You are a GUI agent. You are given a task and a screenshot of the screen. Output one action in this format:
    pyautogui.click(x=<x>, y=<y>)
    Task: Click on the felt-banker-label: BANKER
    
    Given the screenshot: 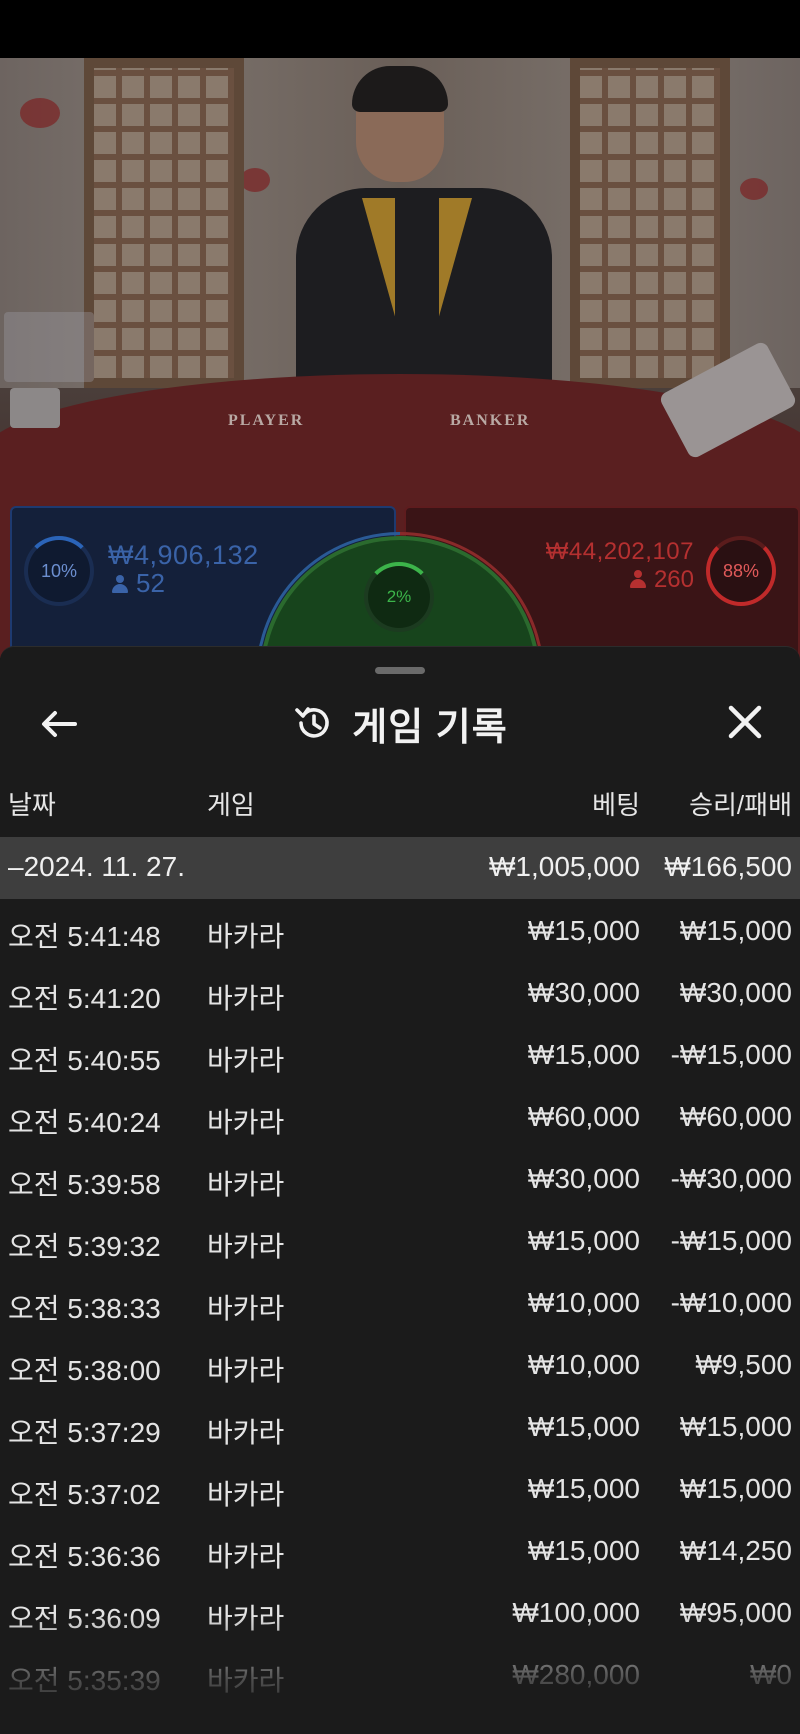 What is the action you would take?
    pyautogui.click(x=490, y=420)
    